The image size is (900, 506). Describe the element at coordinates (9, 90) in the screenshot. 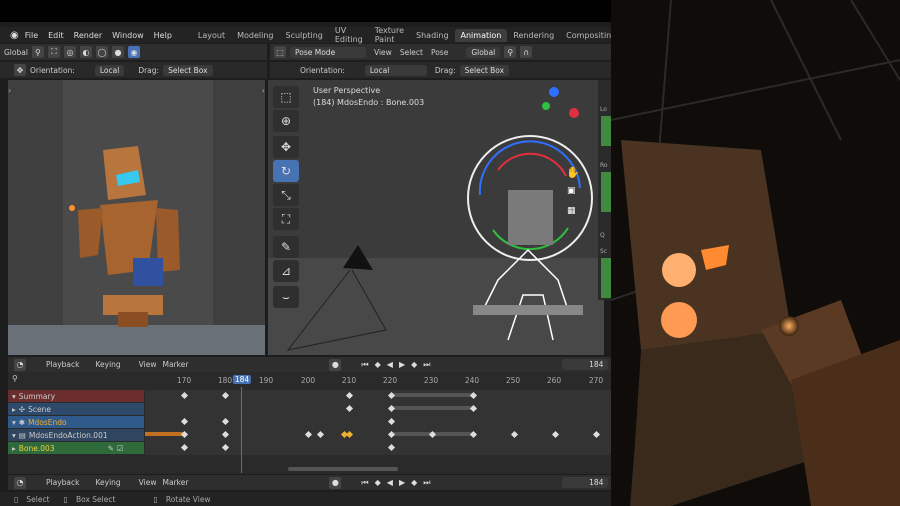

I see `left-collapse-arrow: ›` at that location.